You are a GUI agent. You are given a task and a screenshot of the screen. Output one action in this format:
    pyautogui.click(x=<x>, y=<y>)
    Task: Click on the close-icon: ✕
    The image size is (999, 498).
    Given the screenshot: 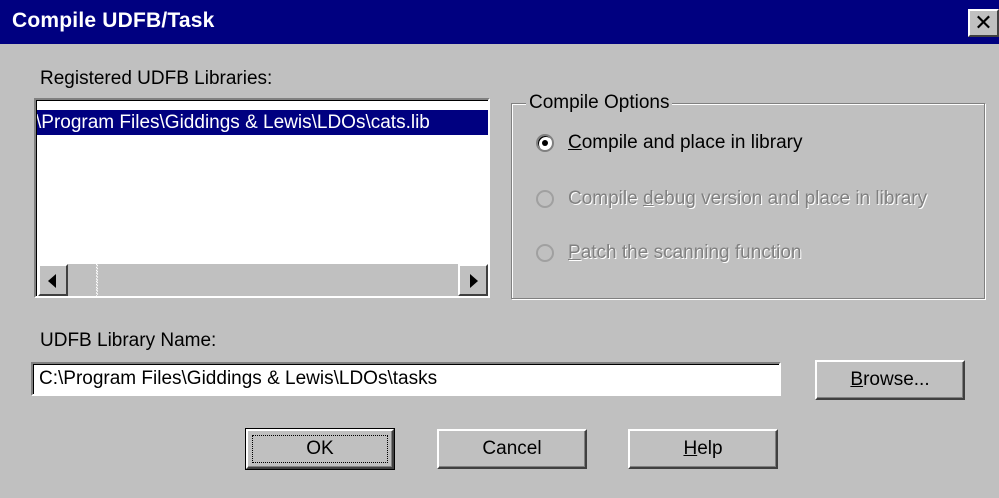 What is the action you would take?
    pyautogui.click(x=983, y=22)
    